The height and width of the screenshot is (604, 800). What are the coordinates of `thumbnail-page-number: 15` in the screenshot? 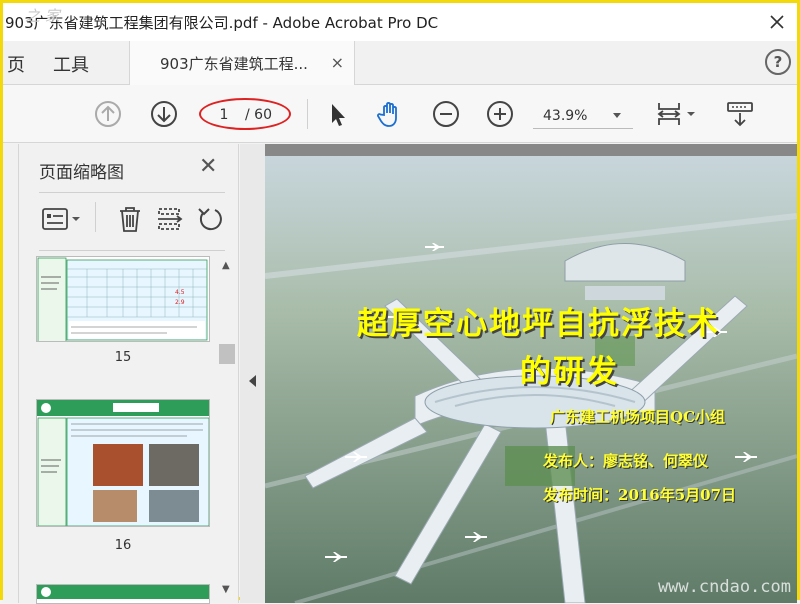 It's located at (123, 357).